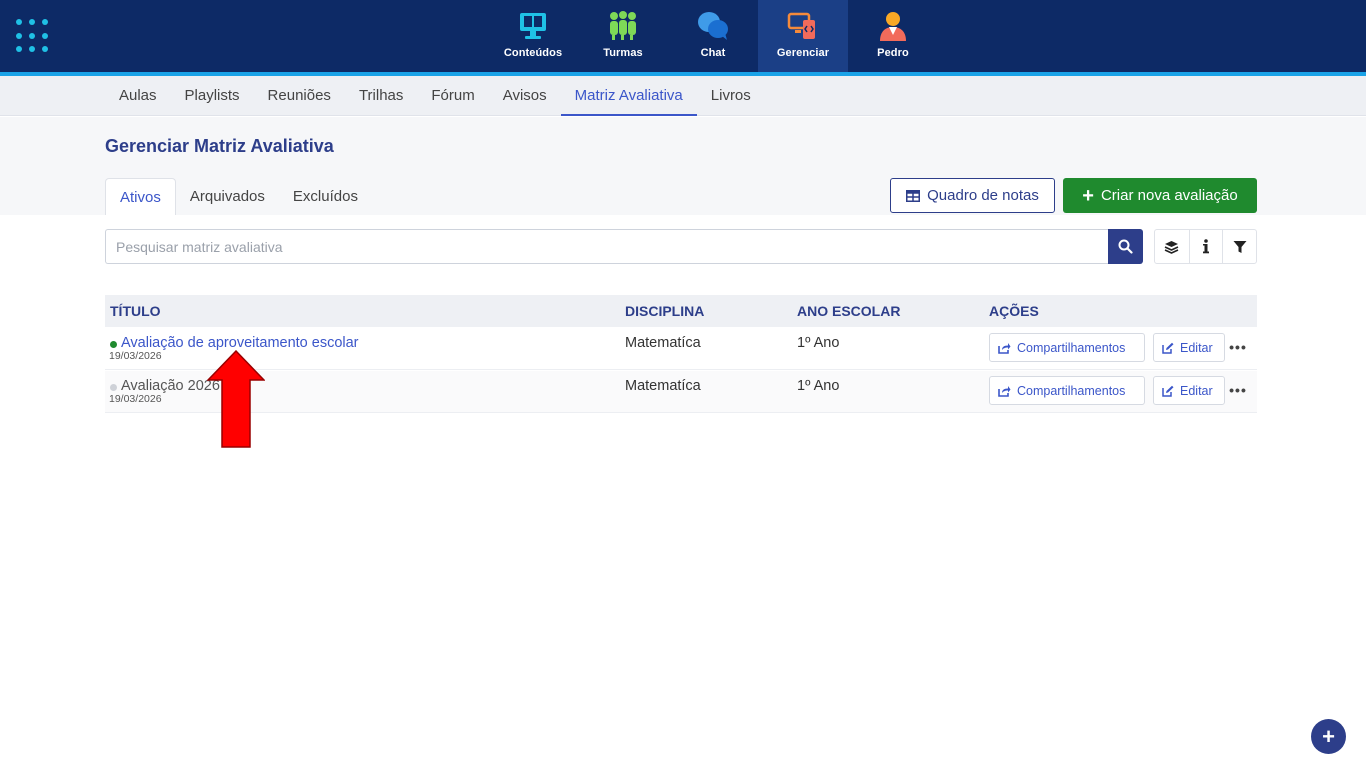 The width and height of the screenshot is (1366, 768). I want to click on chat-bubbles-icon, so click(713, 26).